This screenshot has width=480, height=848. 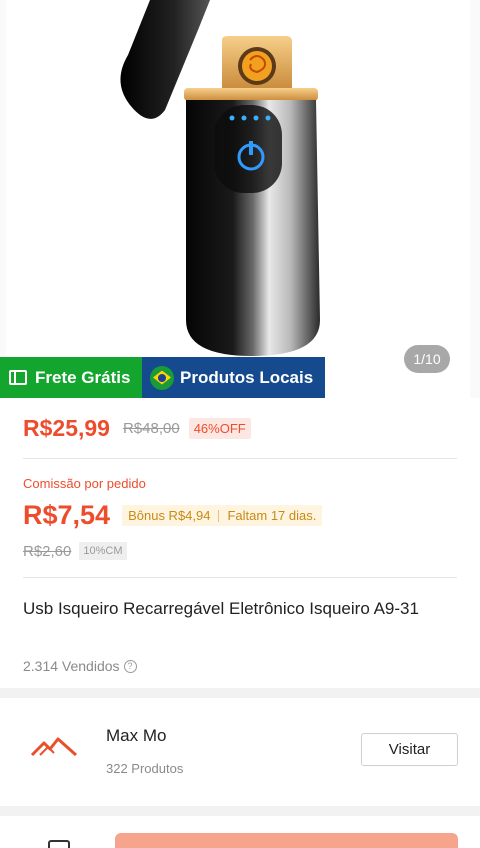 What do you see at coordinates (18, 377) in the screenshot?
I see `free-shipping-icon` at bounding box center [18, 377].